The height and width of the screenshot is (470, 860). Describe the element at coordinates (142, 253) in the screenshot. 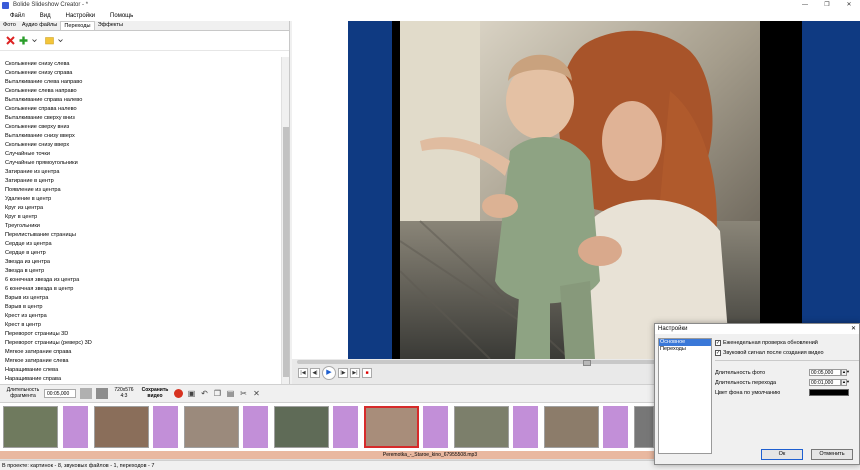

I see `list-item: Сердце в центр` at that location.